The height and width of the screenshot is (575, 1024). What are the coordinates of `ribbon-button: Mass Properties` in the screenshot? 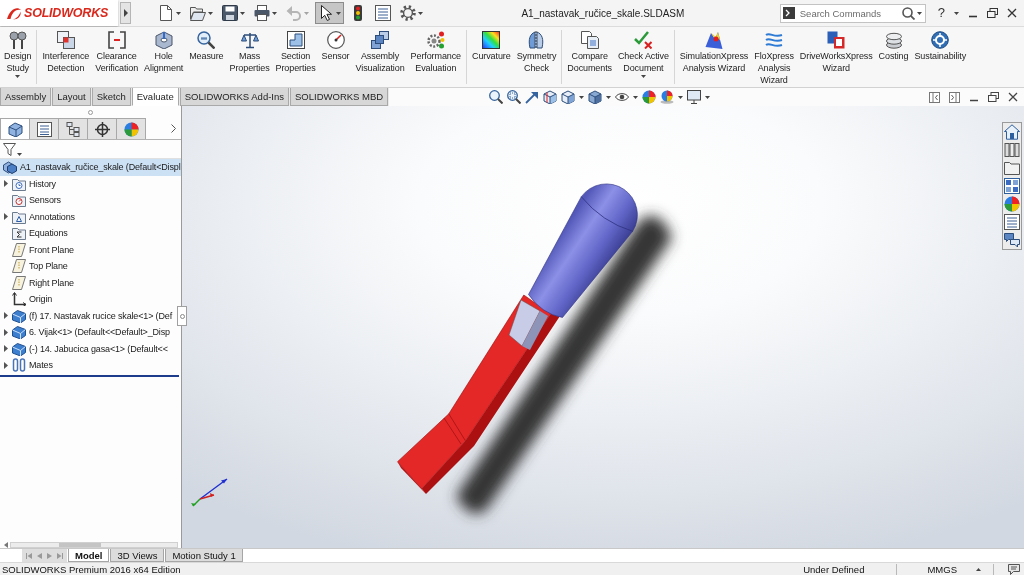 It's located at (249, 52).